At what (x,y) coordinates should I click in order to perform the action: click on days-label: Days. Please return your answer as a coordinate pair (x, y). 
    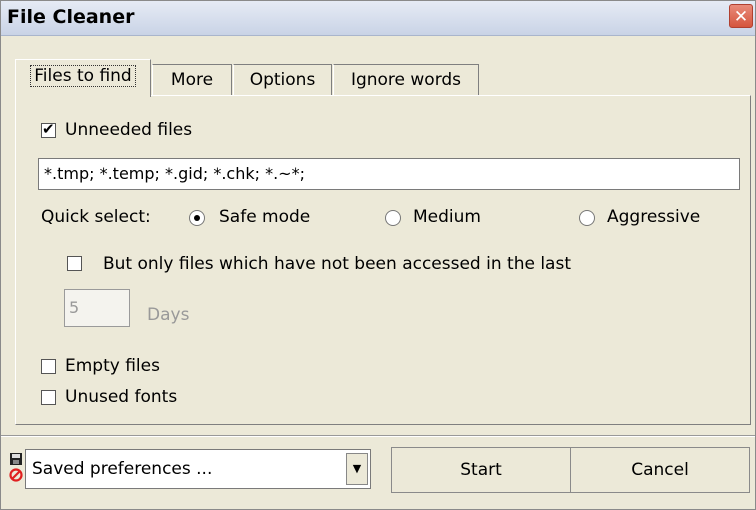
    Looking at the image, I should click on (168, 315).